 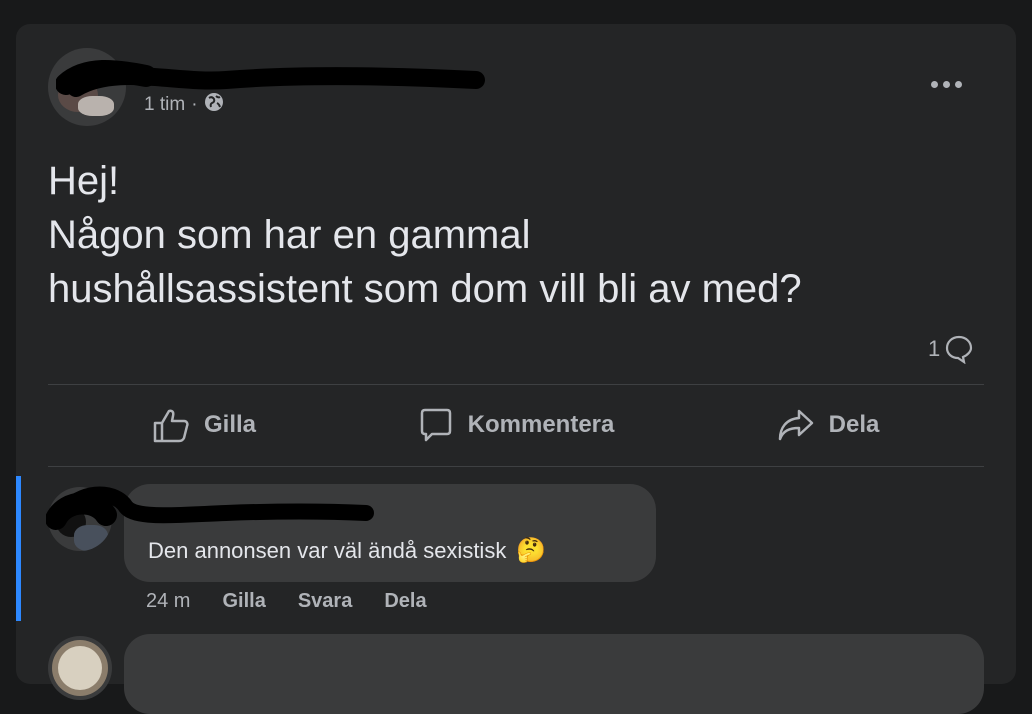 I want to click on thumbs-up-icon, so click(x=171, y=426).